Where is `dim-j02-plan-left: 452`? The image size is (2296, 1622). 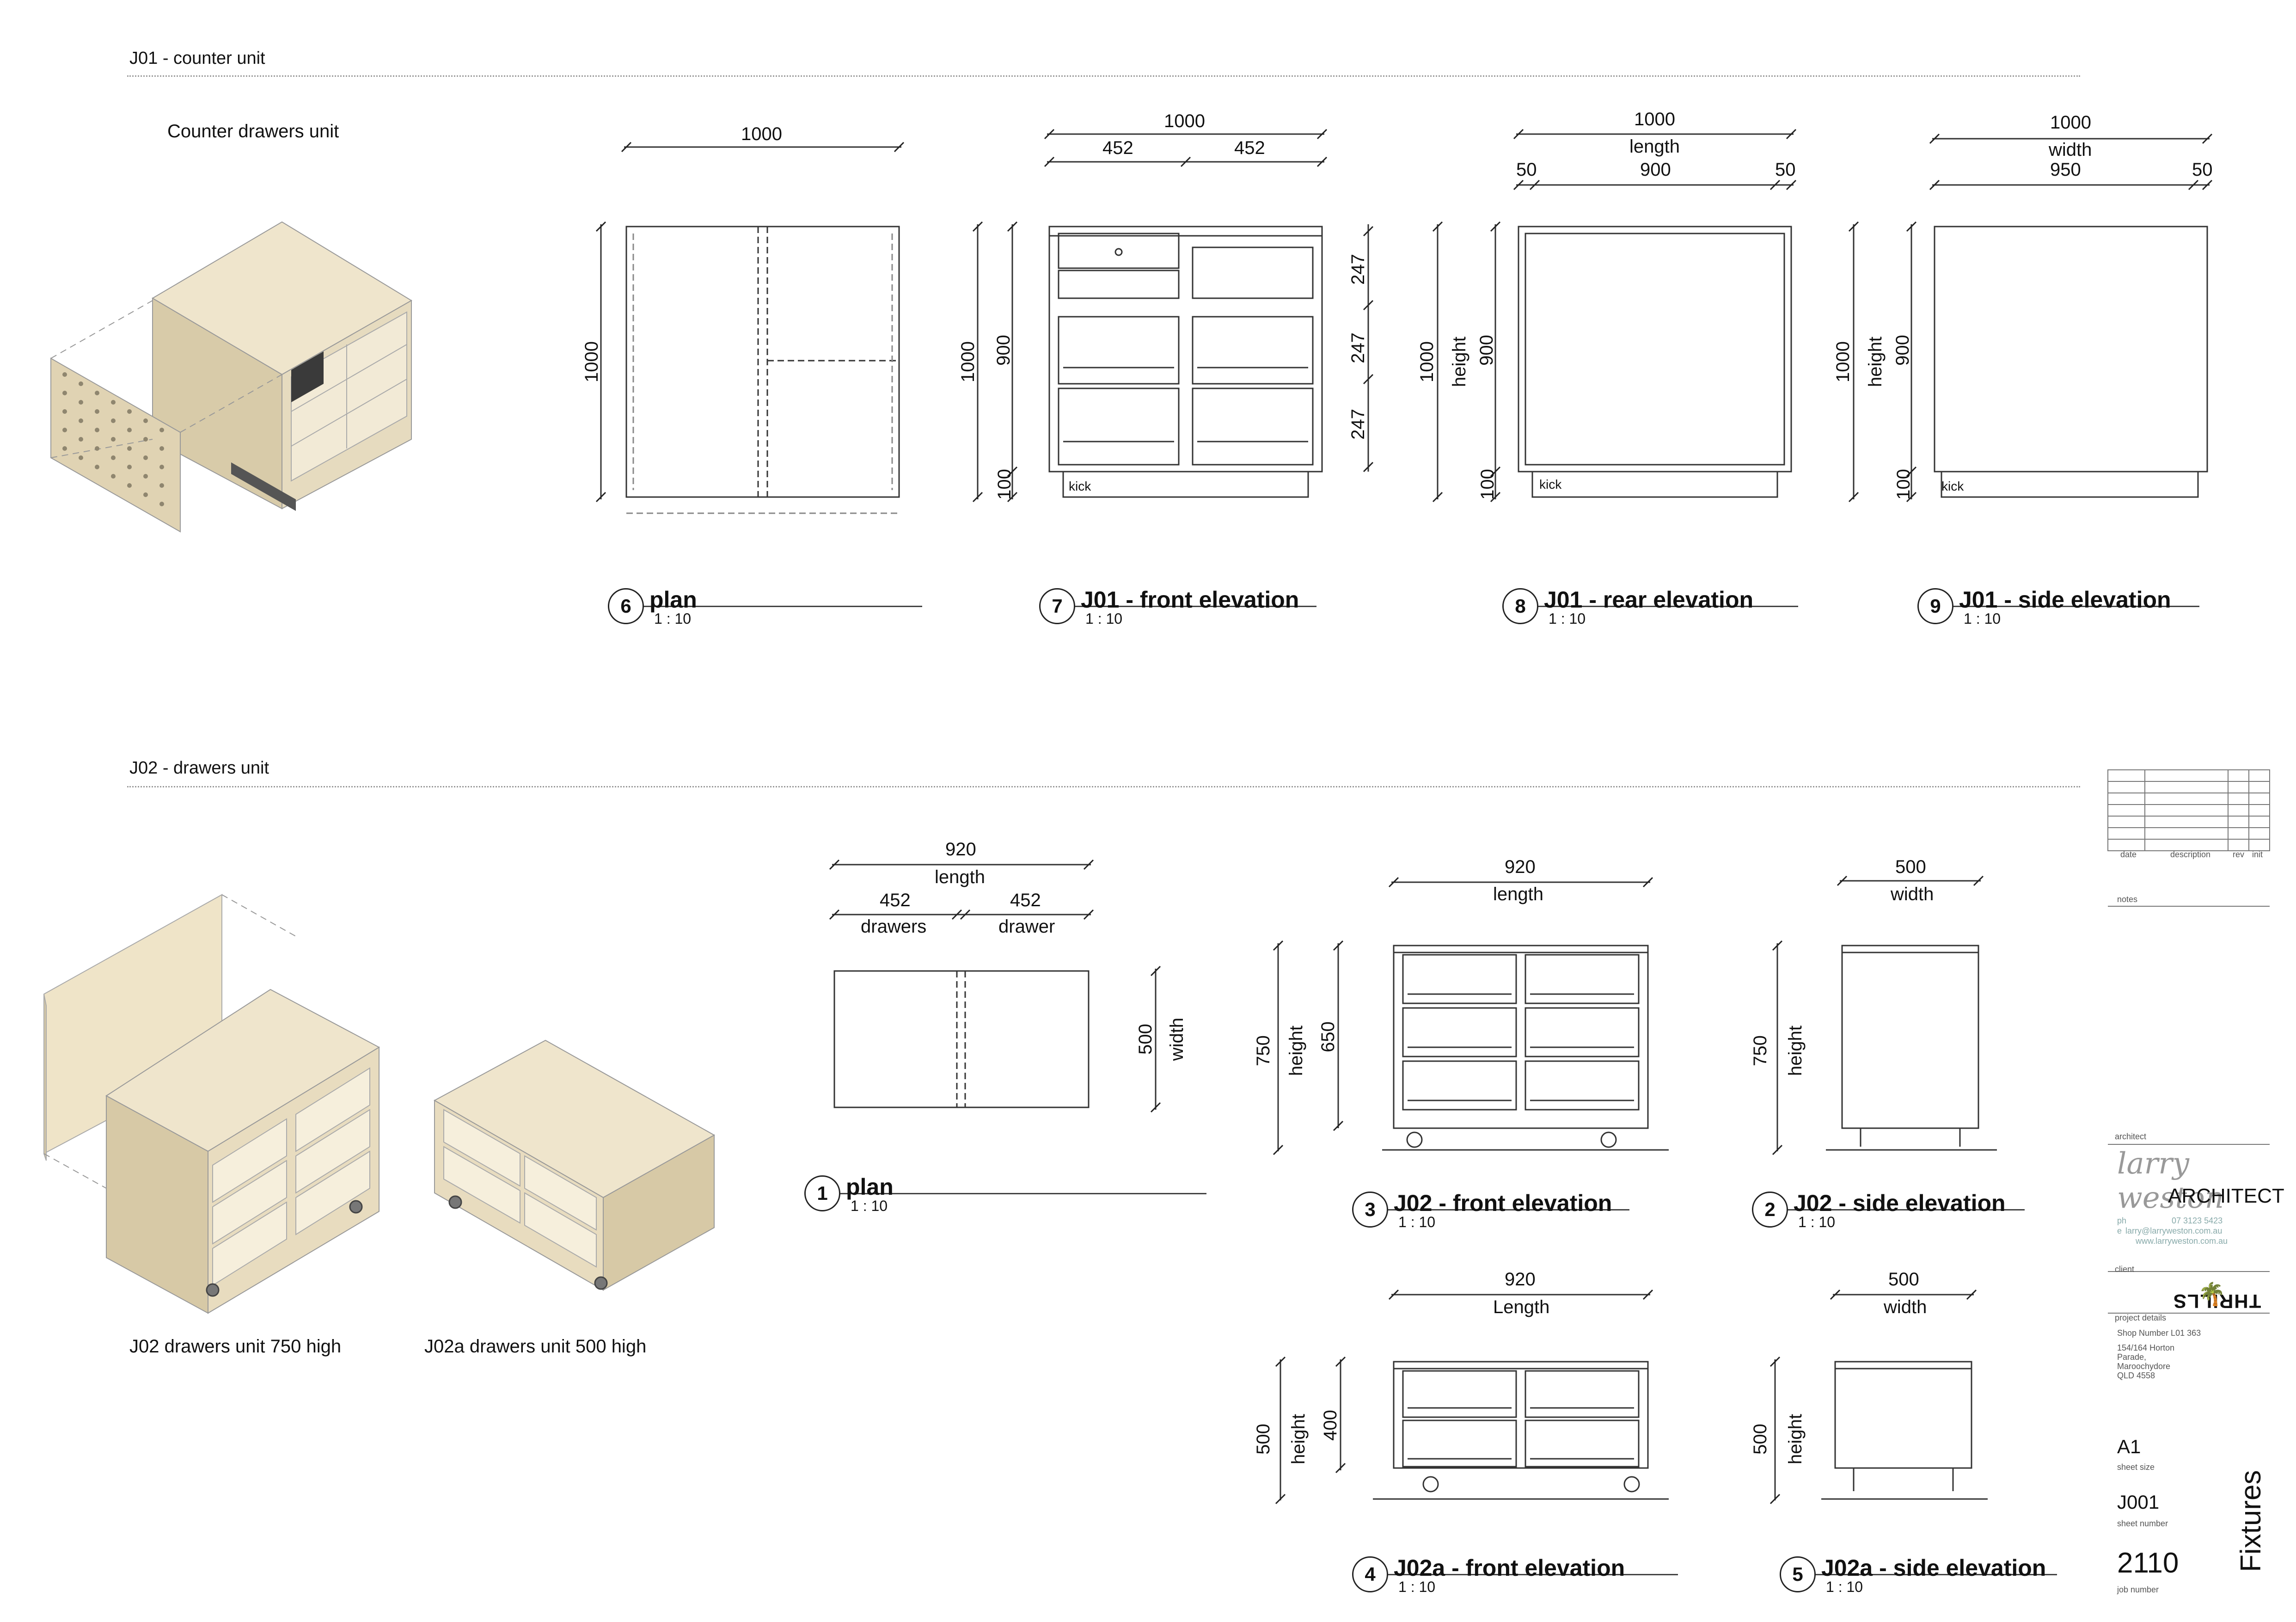
dim-j02-plan-left: 452 is located at coordinates (895, 900).